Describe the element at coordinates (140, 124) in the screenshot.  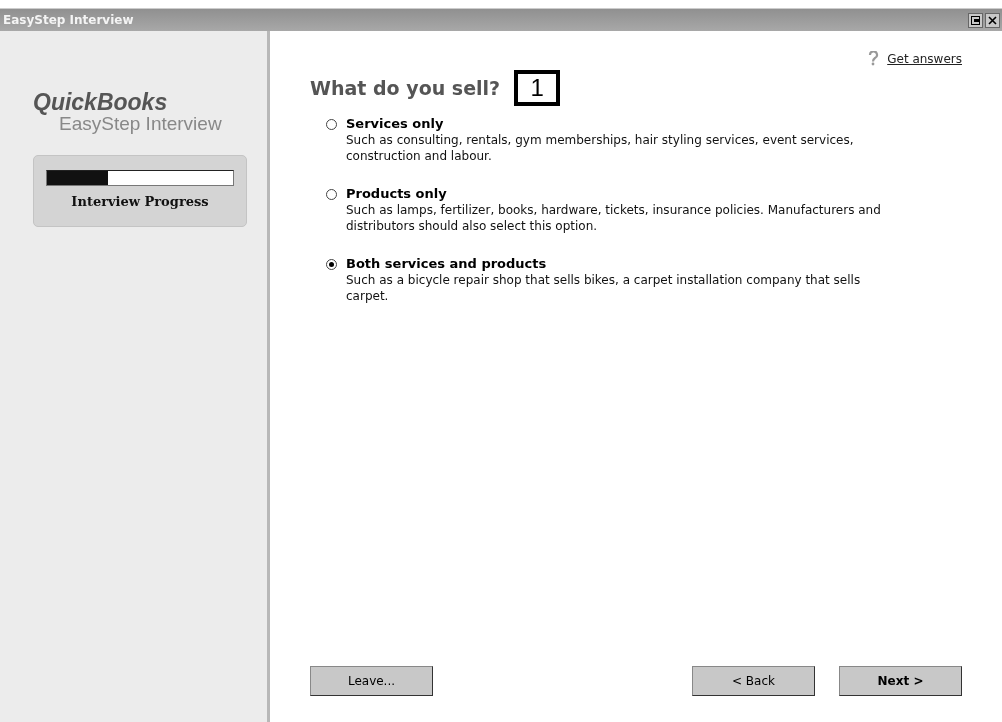
I see `brand-subtitle: EasyStep Interview` at that location.